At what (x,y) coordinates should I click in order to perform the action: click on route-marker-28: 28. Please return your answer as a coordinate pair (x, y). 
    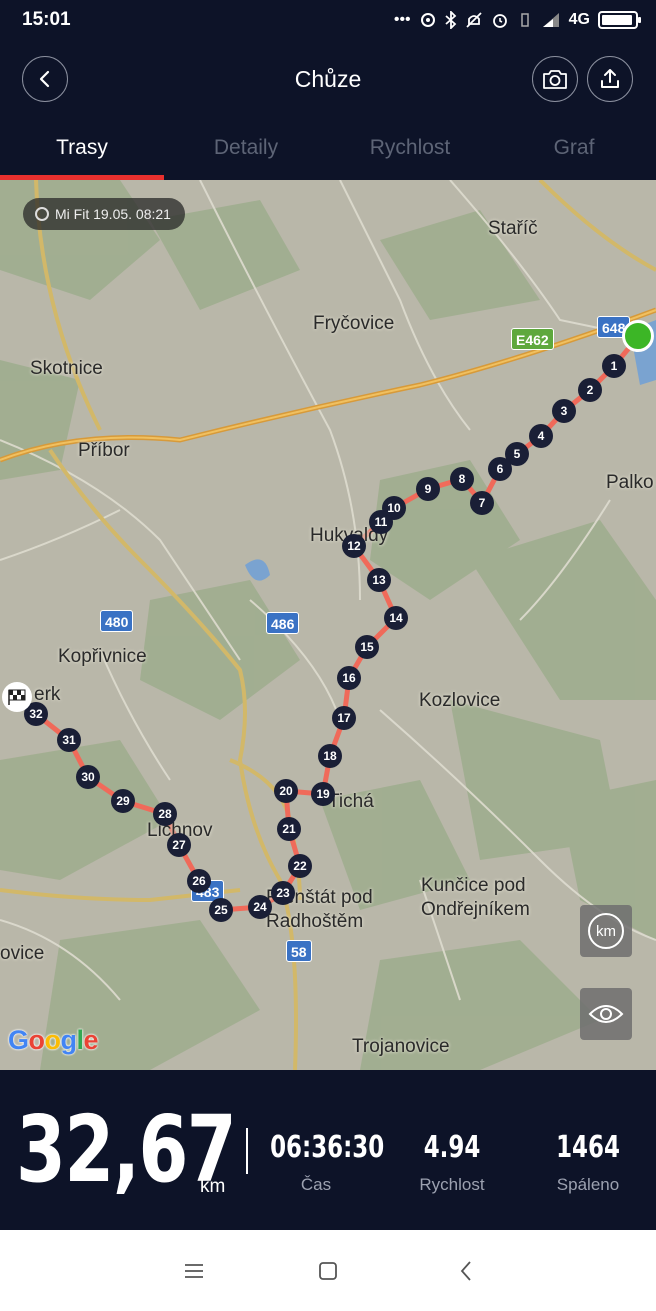
    Looking at the image, I should click on (165, 814).